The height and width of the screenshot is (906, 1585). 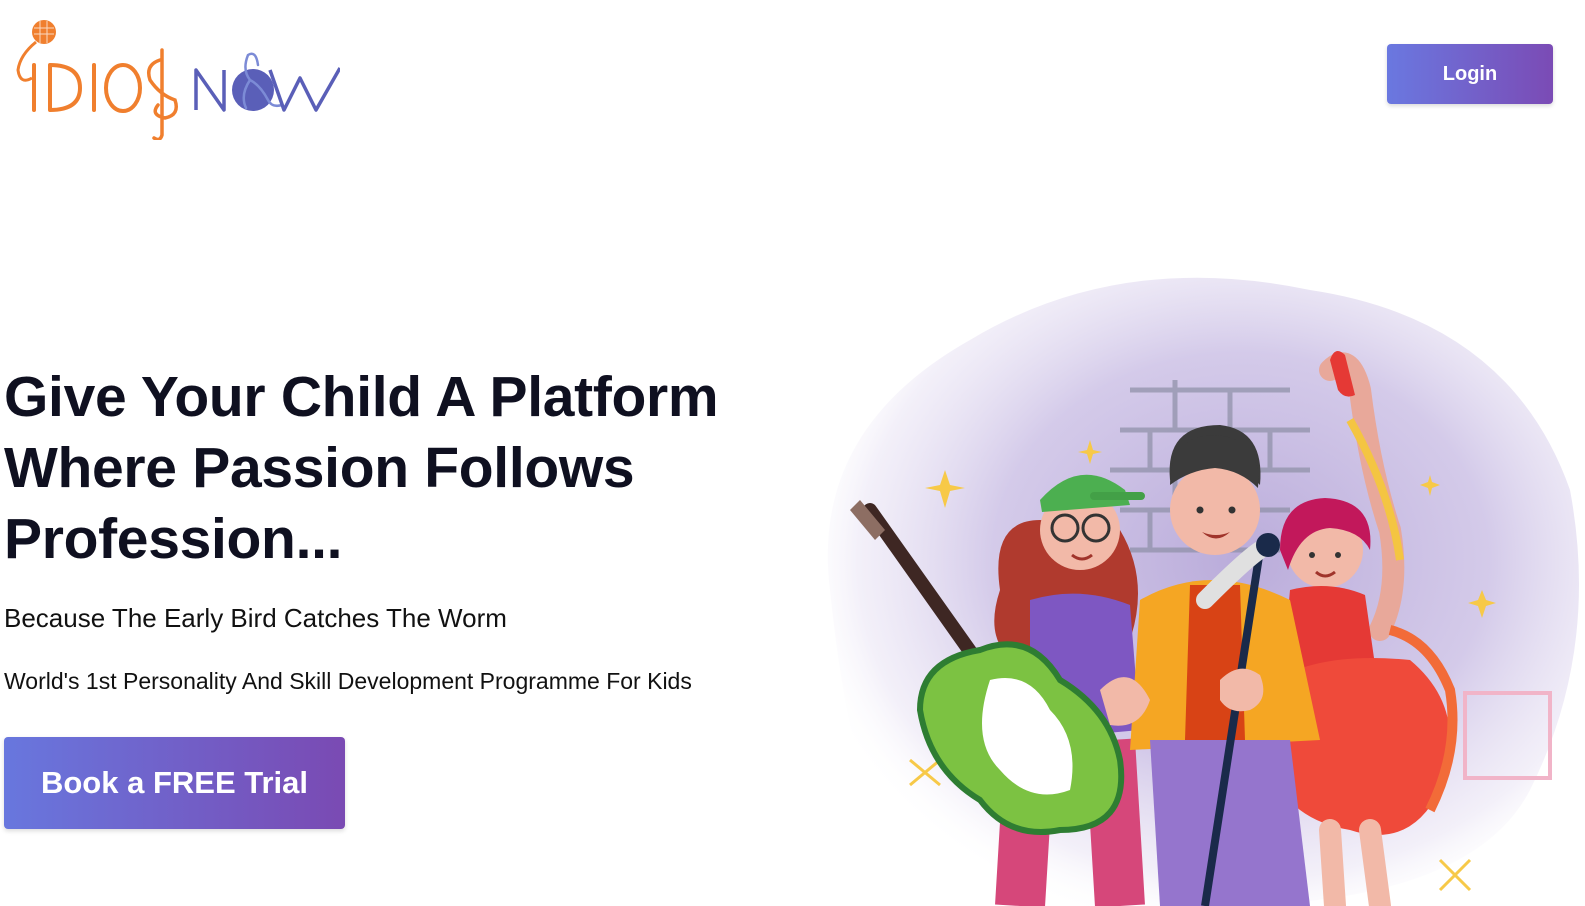 What do you see at coordinates (178, 80) in the screenshot?
I see `idiosnow-logo-icon` at bounding box center [178, 80].